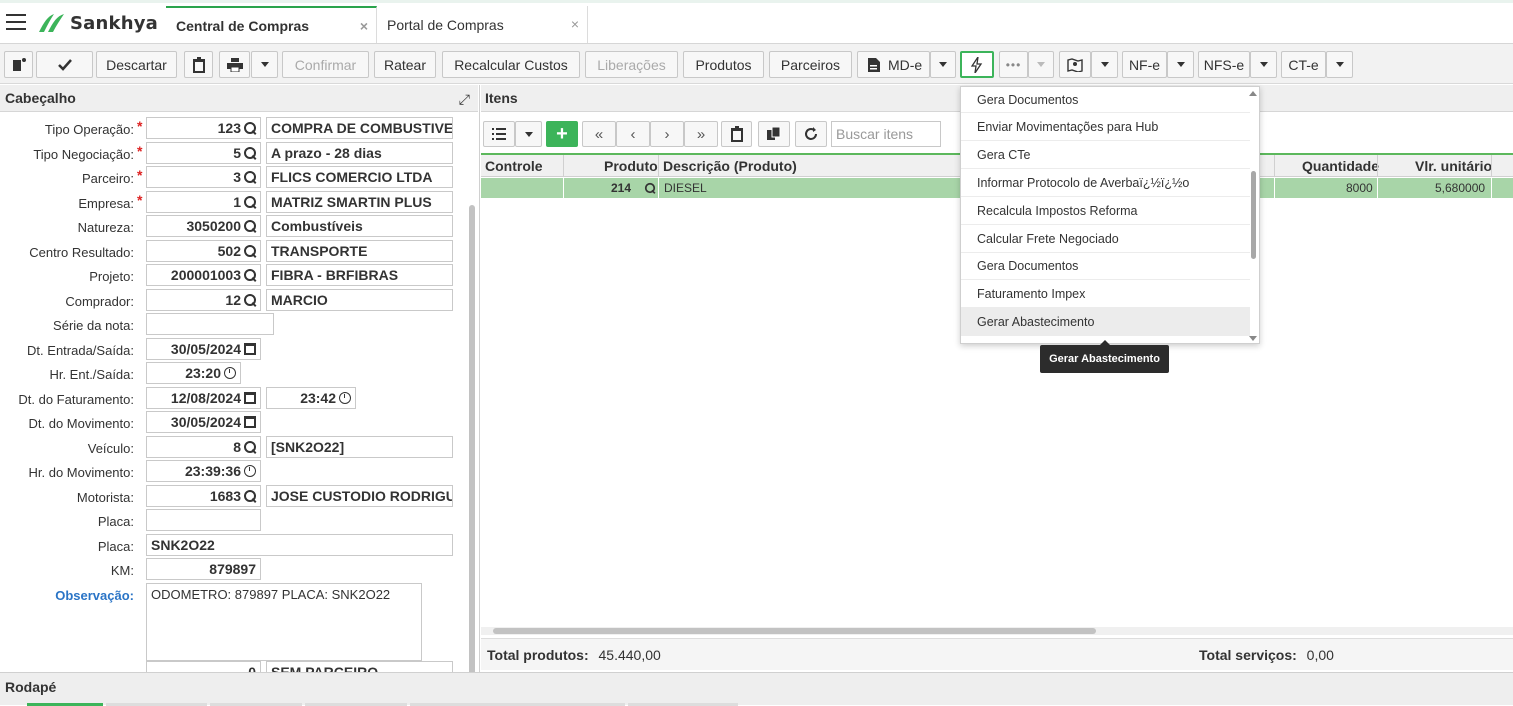 This screenshot has width=1513, height=706. What do you see at coordinates (811, 134) in the screenshot?
I see `refresh-button` at bounding box center [811, 134].